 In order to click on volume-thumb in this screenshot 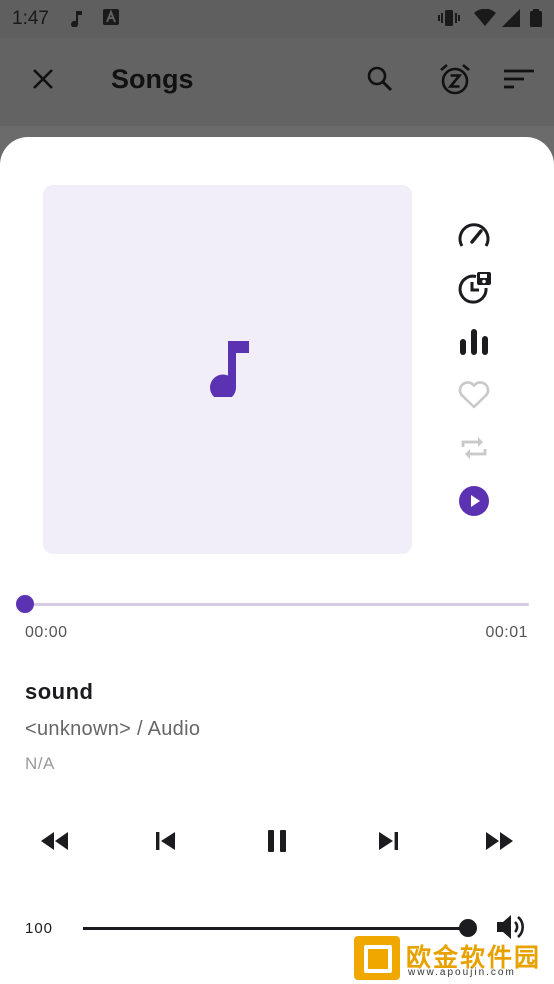, I will do `click(468, 928)`.